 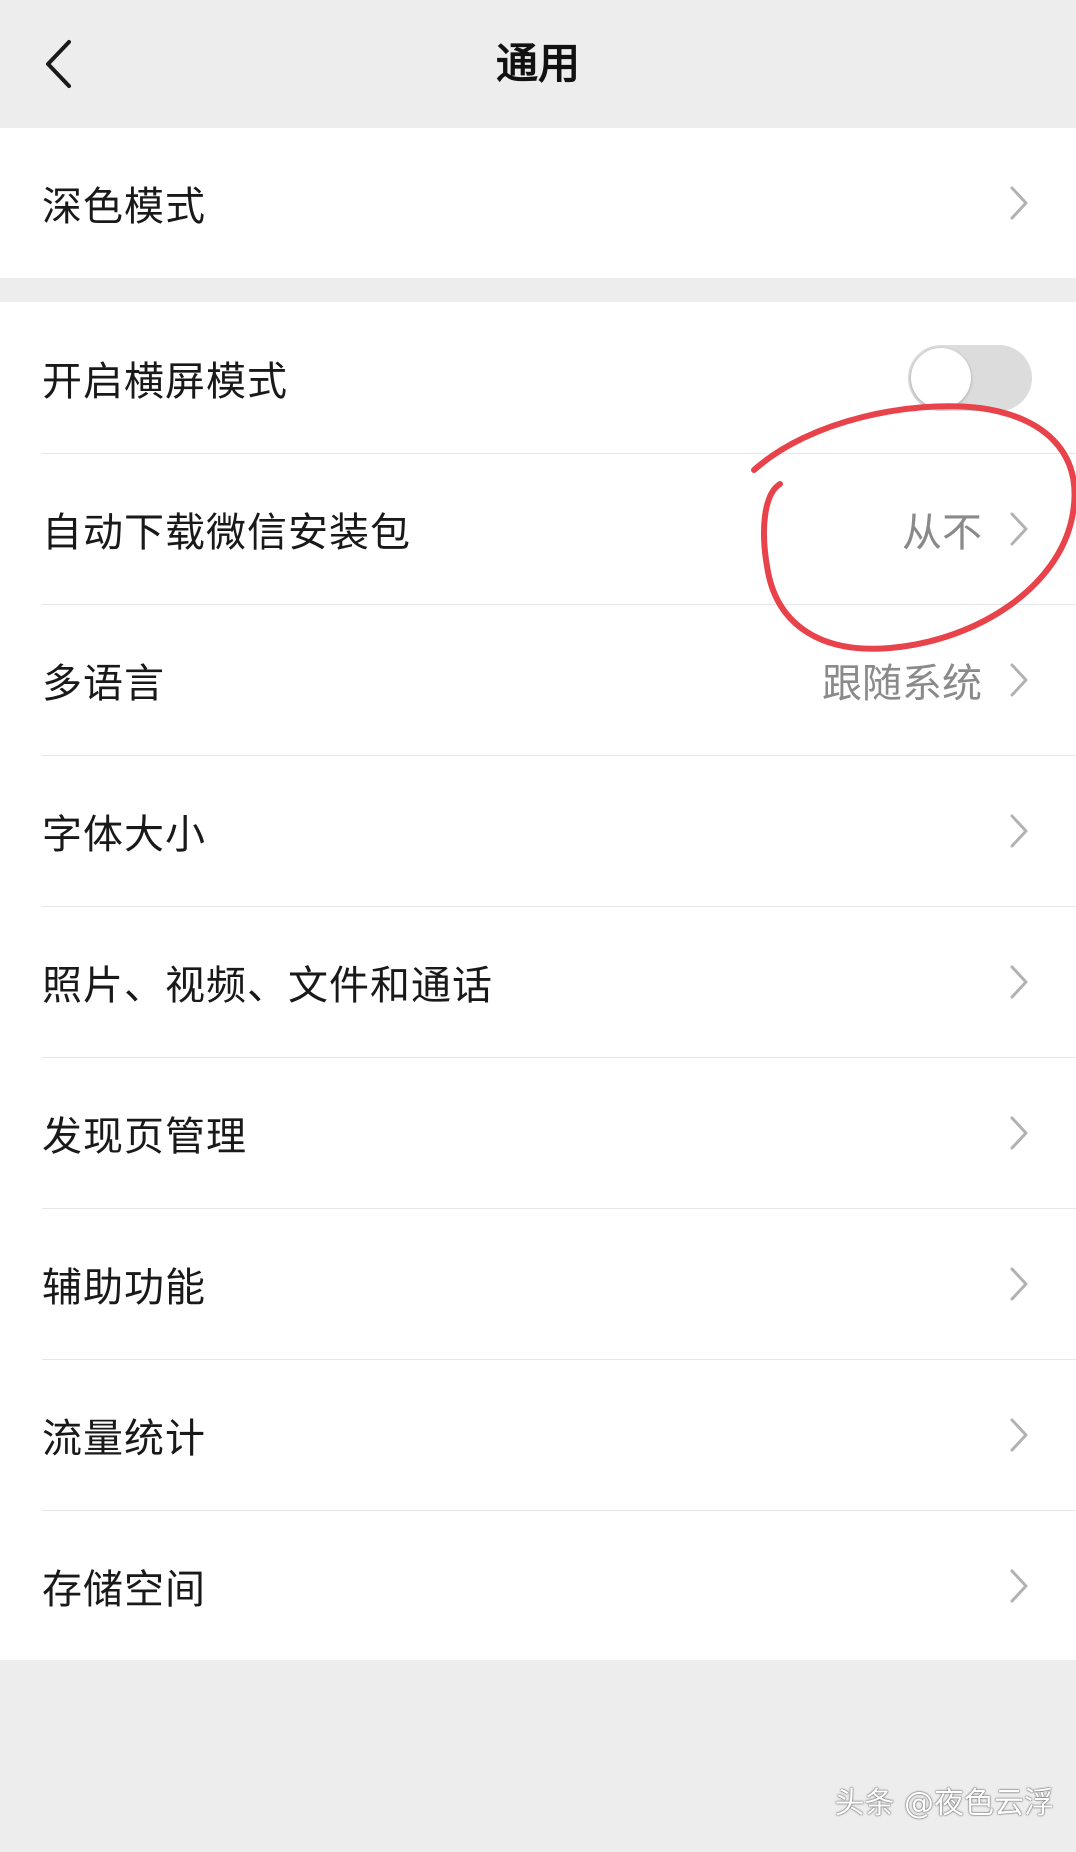 I want to click on settings-item-media-calls: 照片、视频、文件和通话, so click(x=538, y=981).